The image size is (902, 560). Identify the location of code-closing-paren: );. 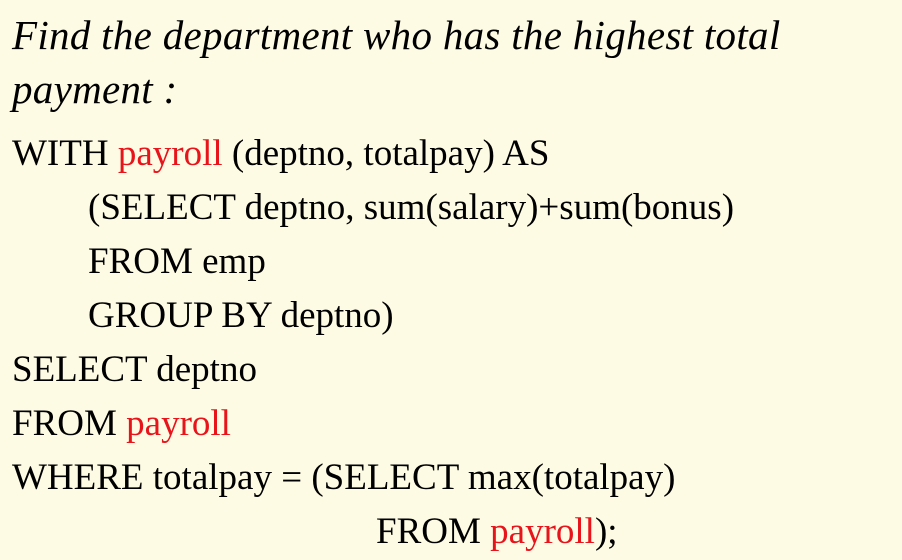
(606, 531).